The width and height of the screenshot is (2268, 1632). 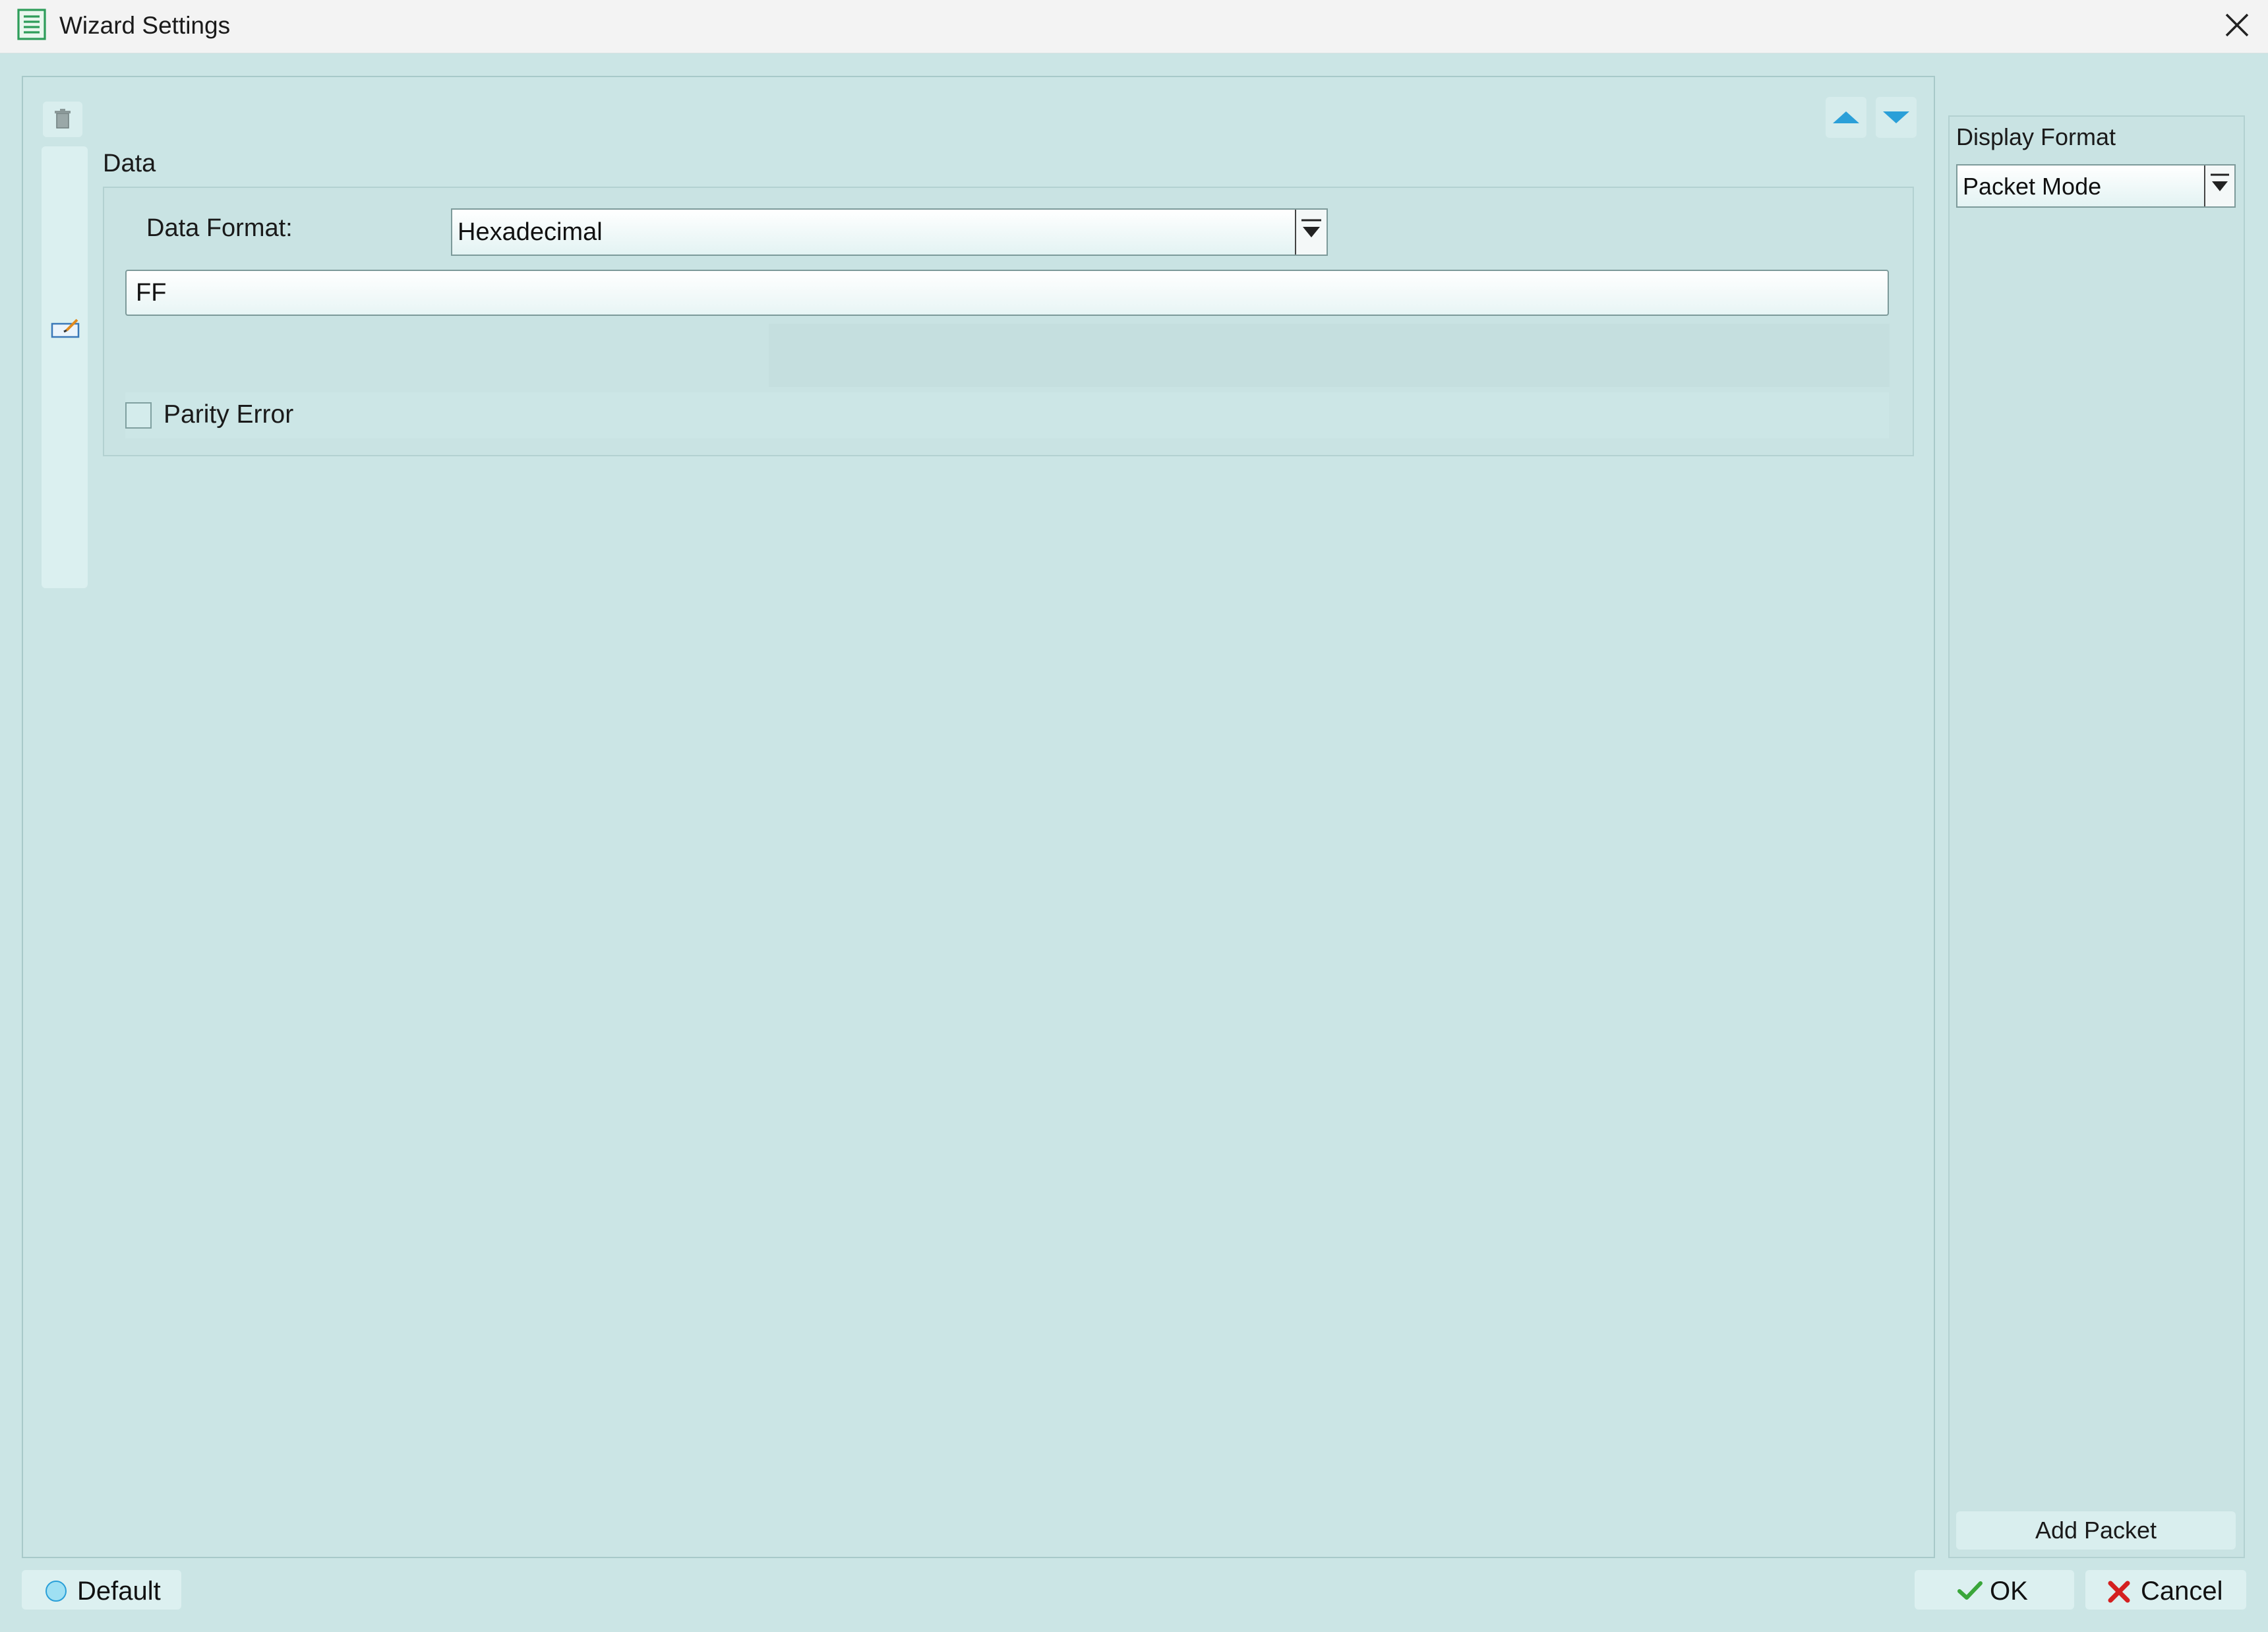 What do you see at coordinates (1007, 293) in the screenshot?
I see `data-value-input` at bounding box center [1007, 293].